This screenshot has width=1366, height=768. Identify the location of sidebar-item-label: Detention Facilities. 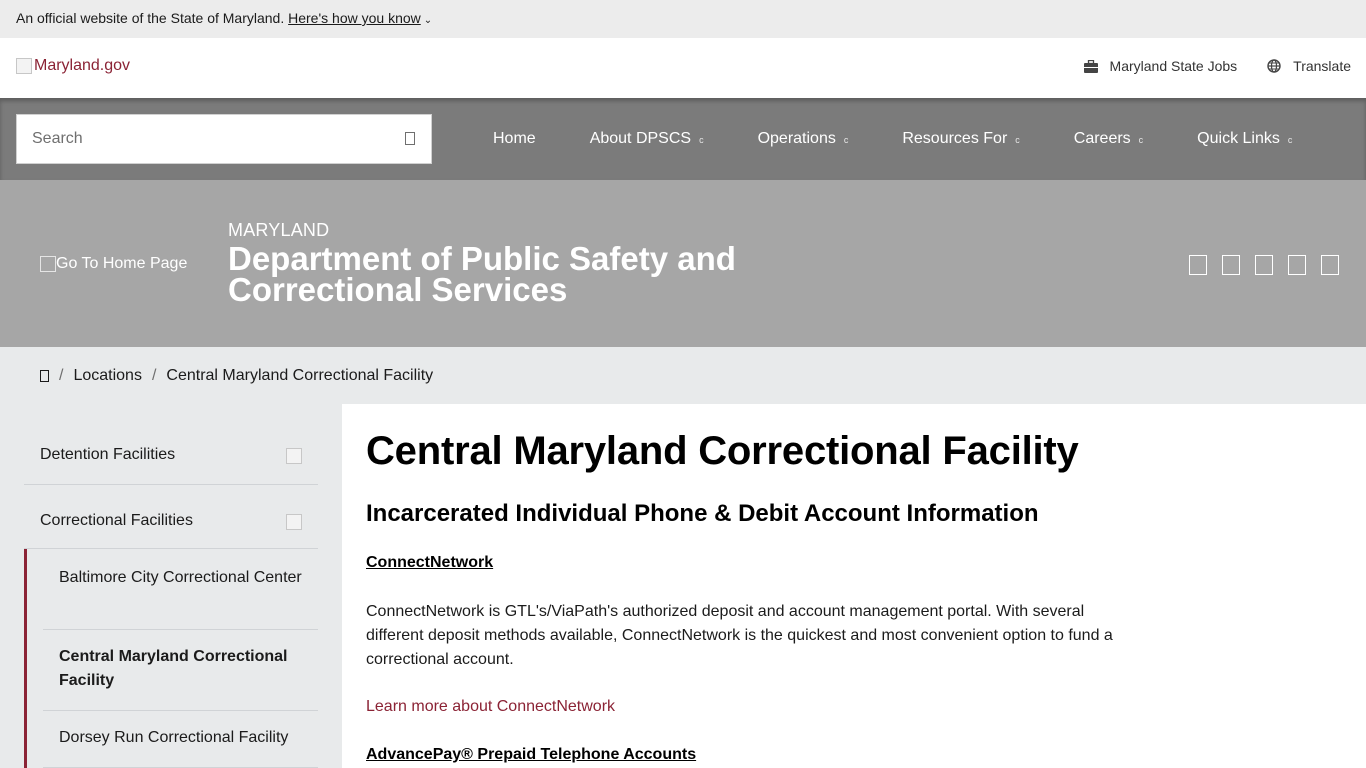
(108, 454).